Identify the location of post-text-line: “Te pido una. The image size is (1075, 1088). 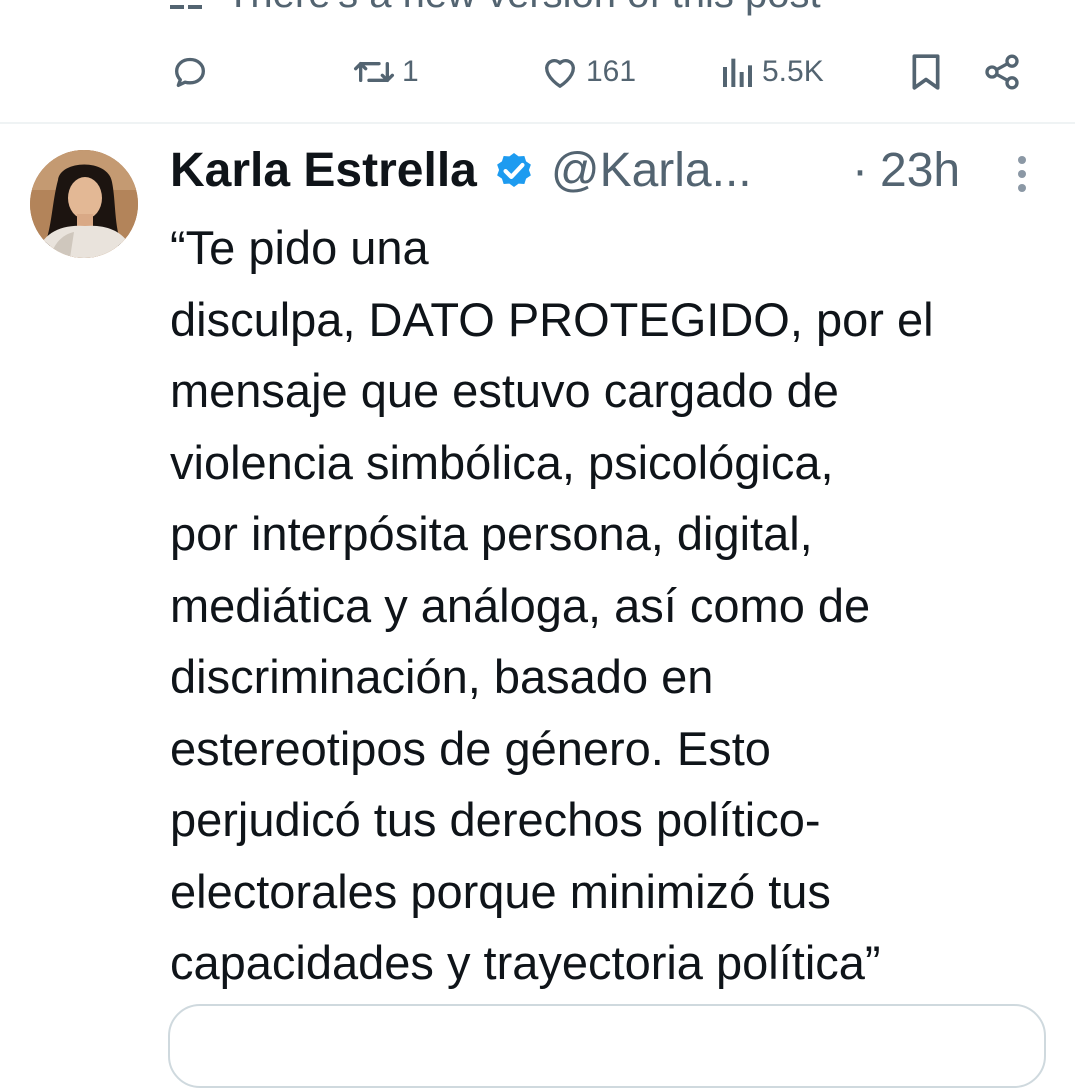
(299, 247).